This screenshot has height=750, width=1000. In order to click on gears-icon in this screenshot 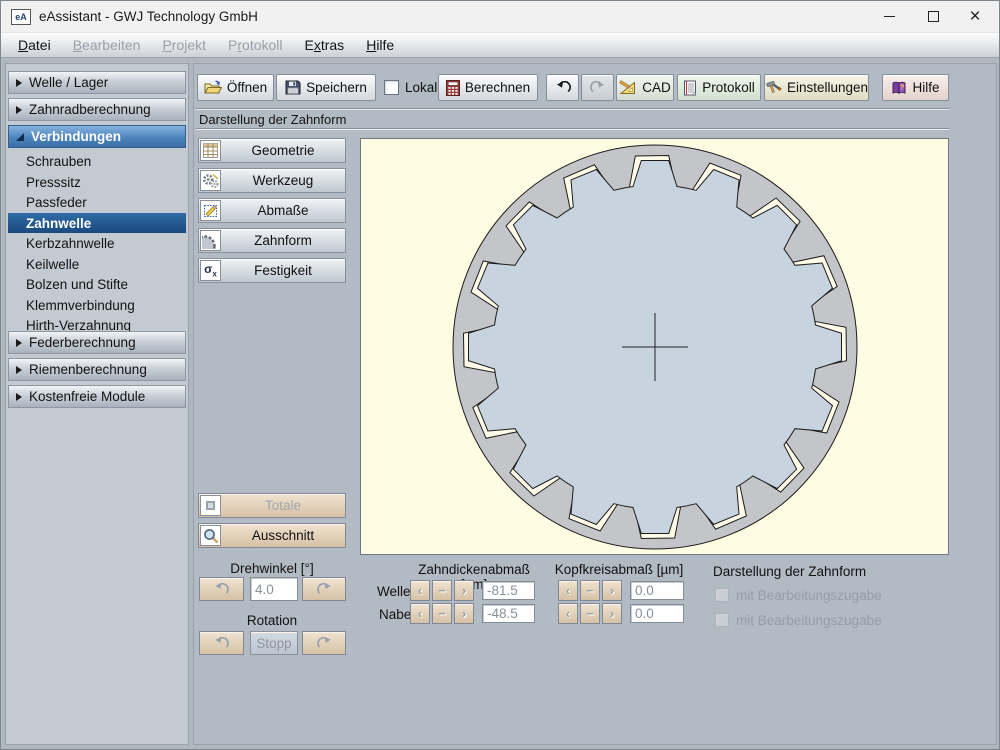, I will do `click(210, 180)`.